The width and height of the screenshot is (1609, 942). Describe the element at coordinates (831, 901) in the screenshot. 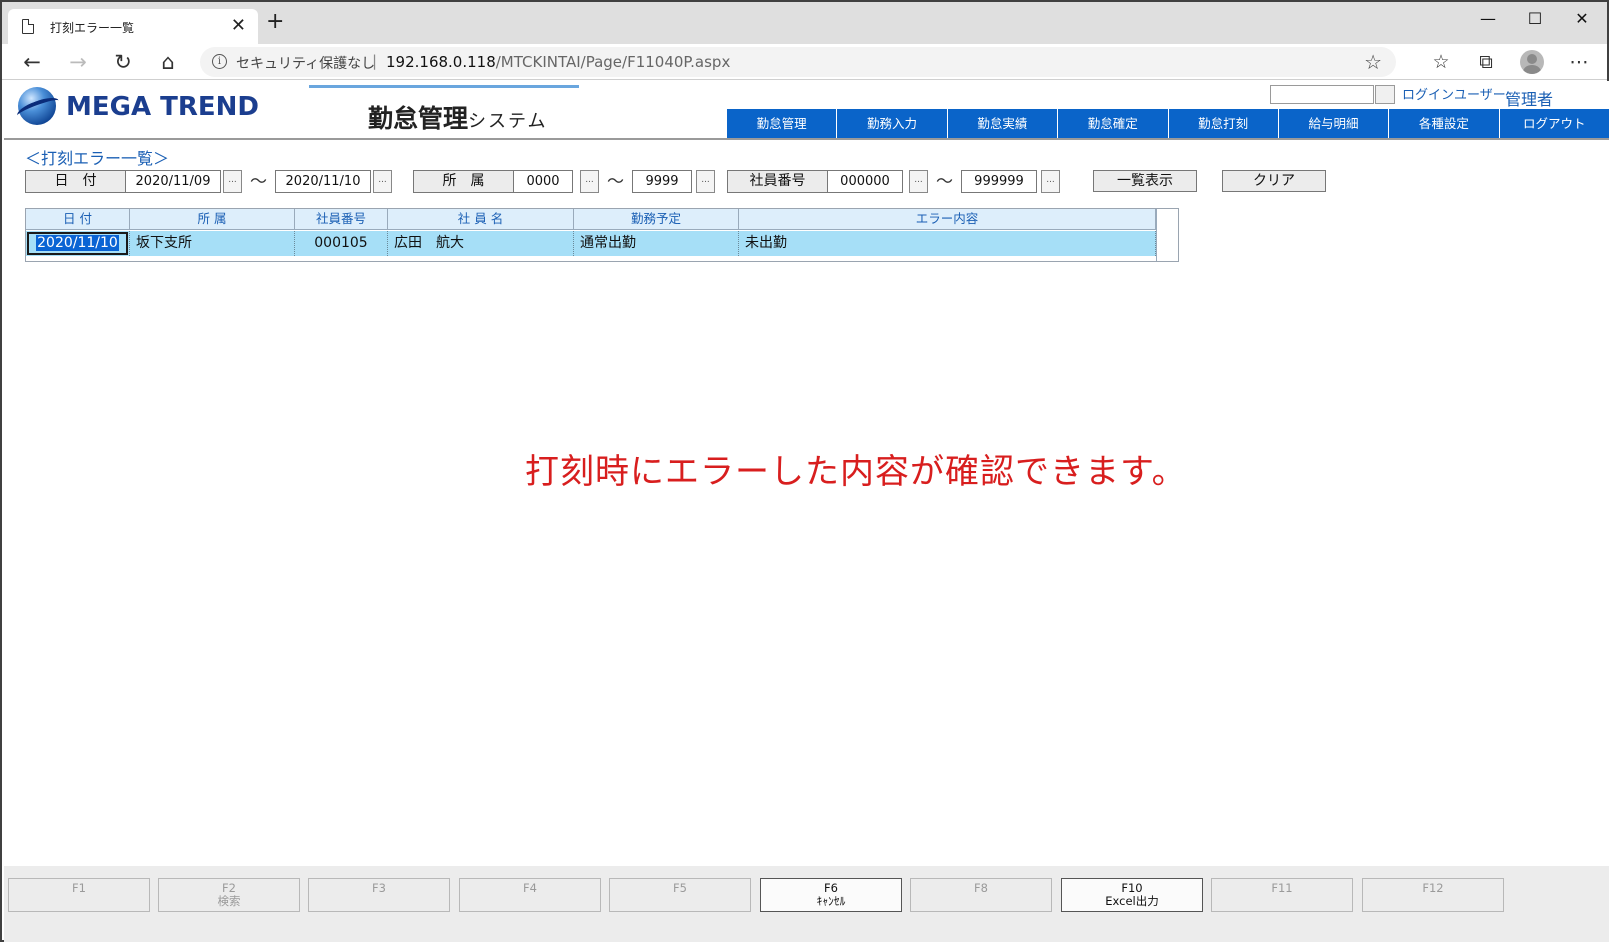

I see `fkey-label: ｷｬﾝｾﾙ` at that location.